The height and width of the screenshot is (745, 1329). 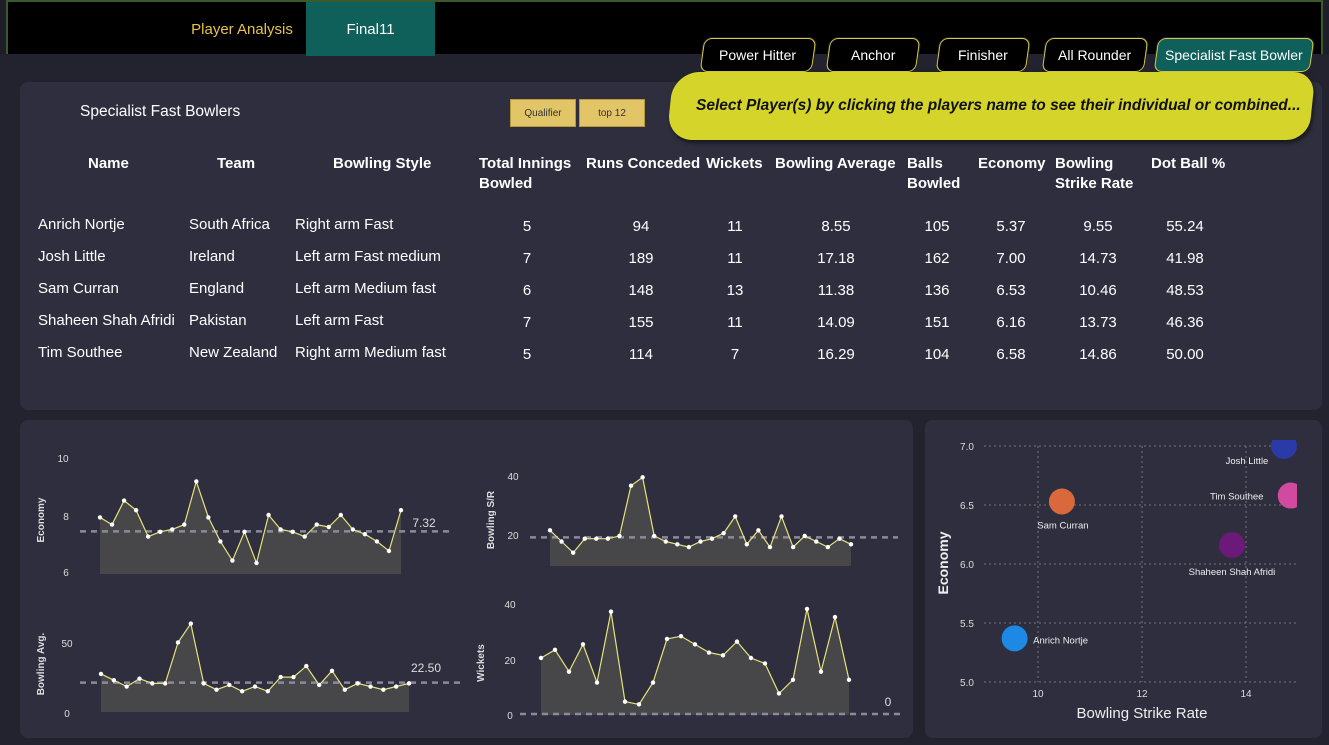 What do you see at coordinates (1038, 694) in the screenshot?
I see `scatter-x-tick: 10` at bounding box center [1038, 694].